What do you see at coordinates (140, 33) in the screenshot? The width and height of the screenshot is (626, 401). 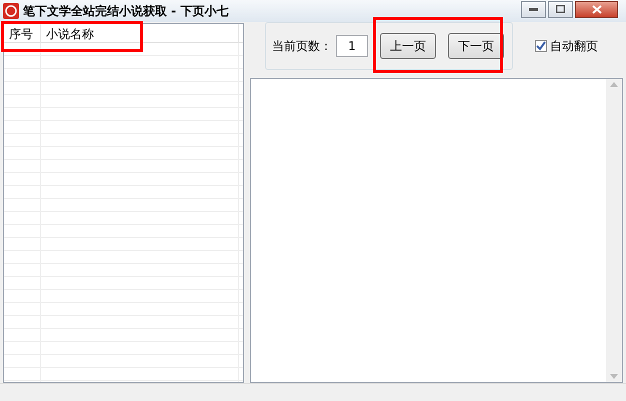 I see `column-header: 小说名称` at bounding box center [140, 33].